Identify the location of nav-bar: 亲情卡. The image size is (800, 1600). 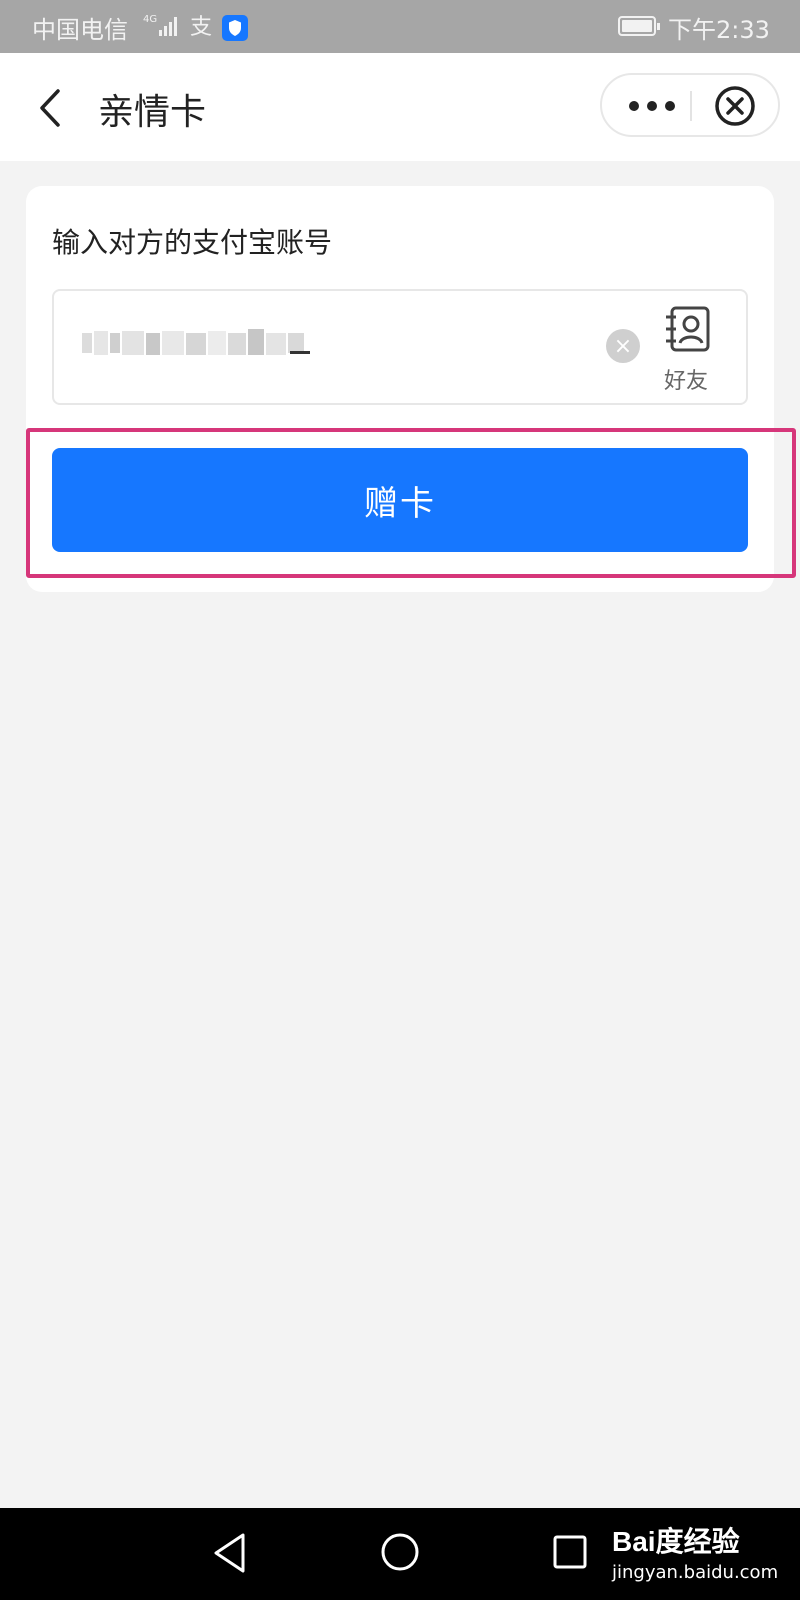
(400, 107).